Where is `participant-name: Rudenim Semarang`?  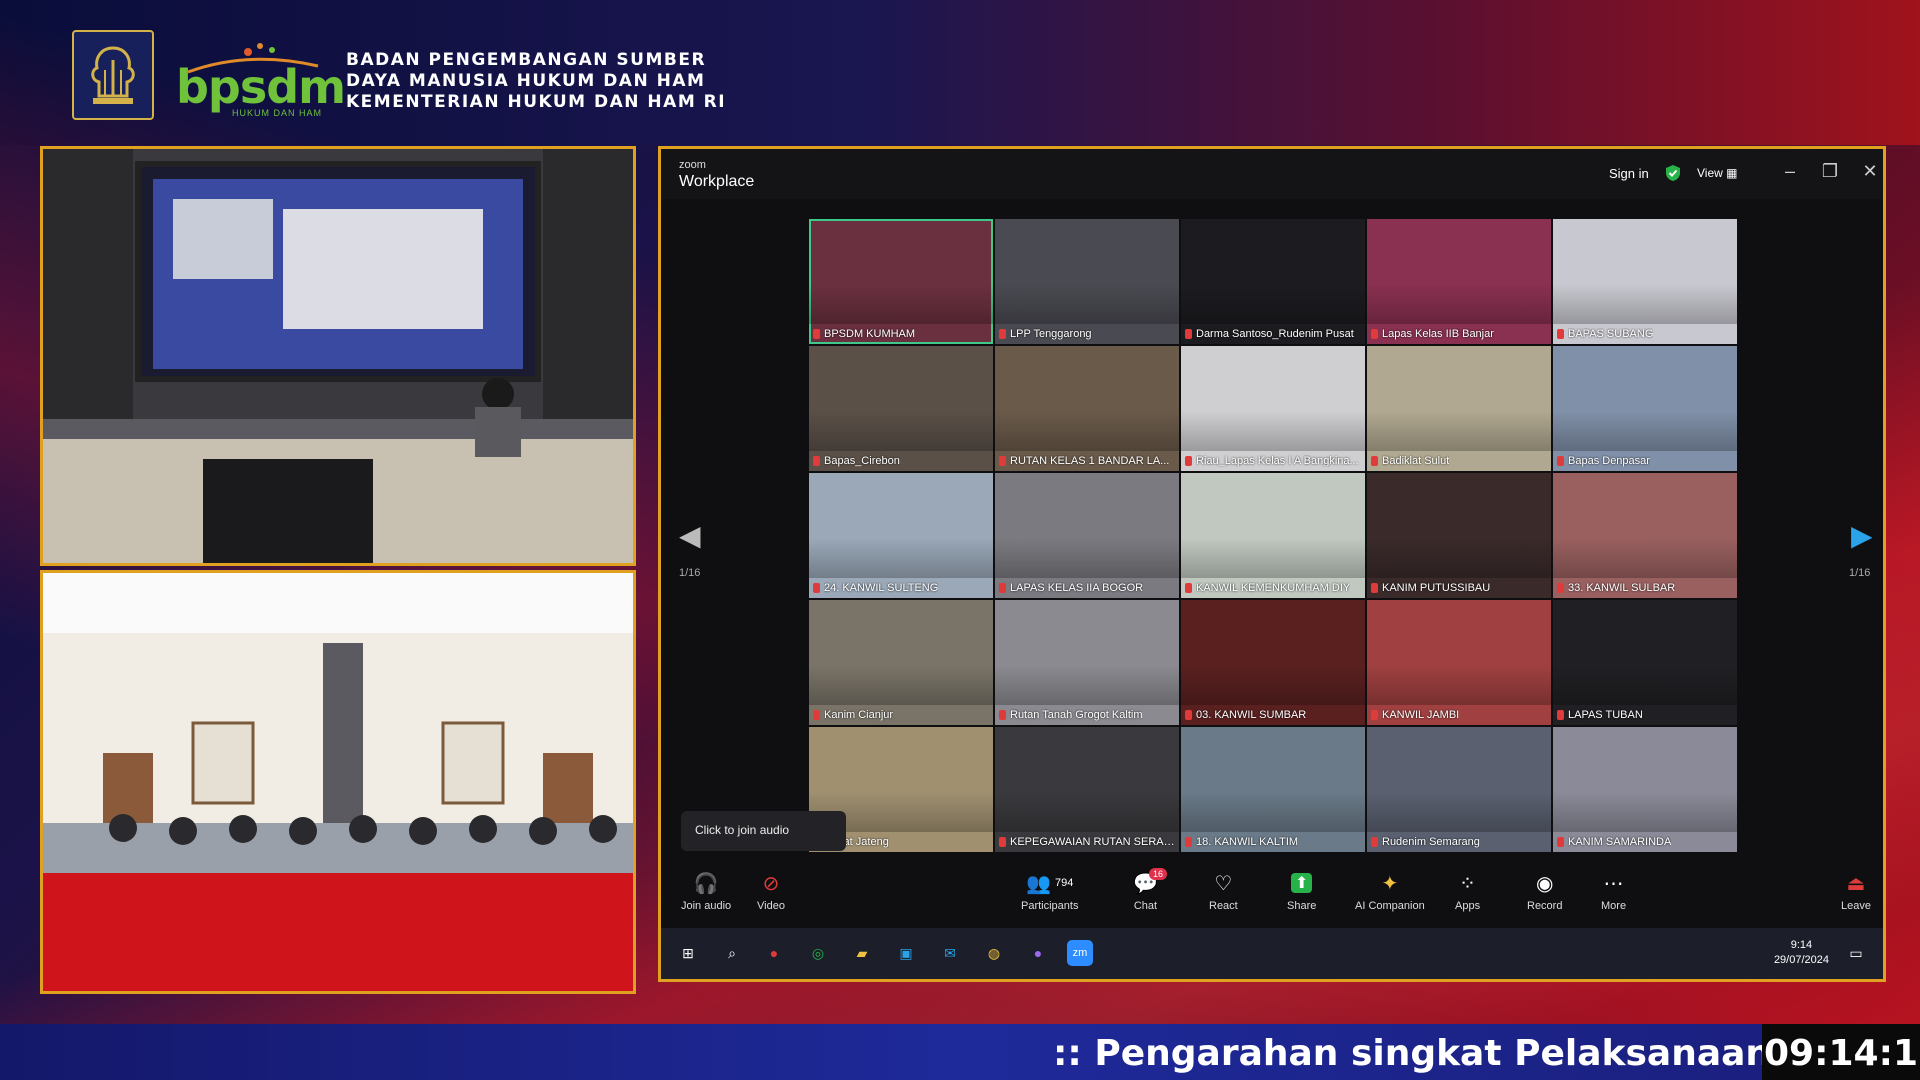
participant-name: Rudenim Semarang is located at coordinates (1459, 842).